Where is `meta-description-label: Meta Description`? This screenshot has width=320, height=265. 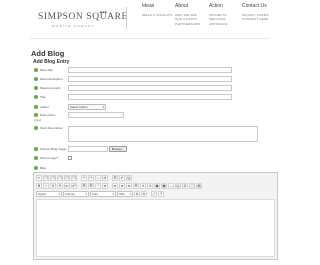
meta-description-label: Meta Description is located at coordinates (51, 79).